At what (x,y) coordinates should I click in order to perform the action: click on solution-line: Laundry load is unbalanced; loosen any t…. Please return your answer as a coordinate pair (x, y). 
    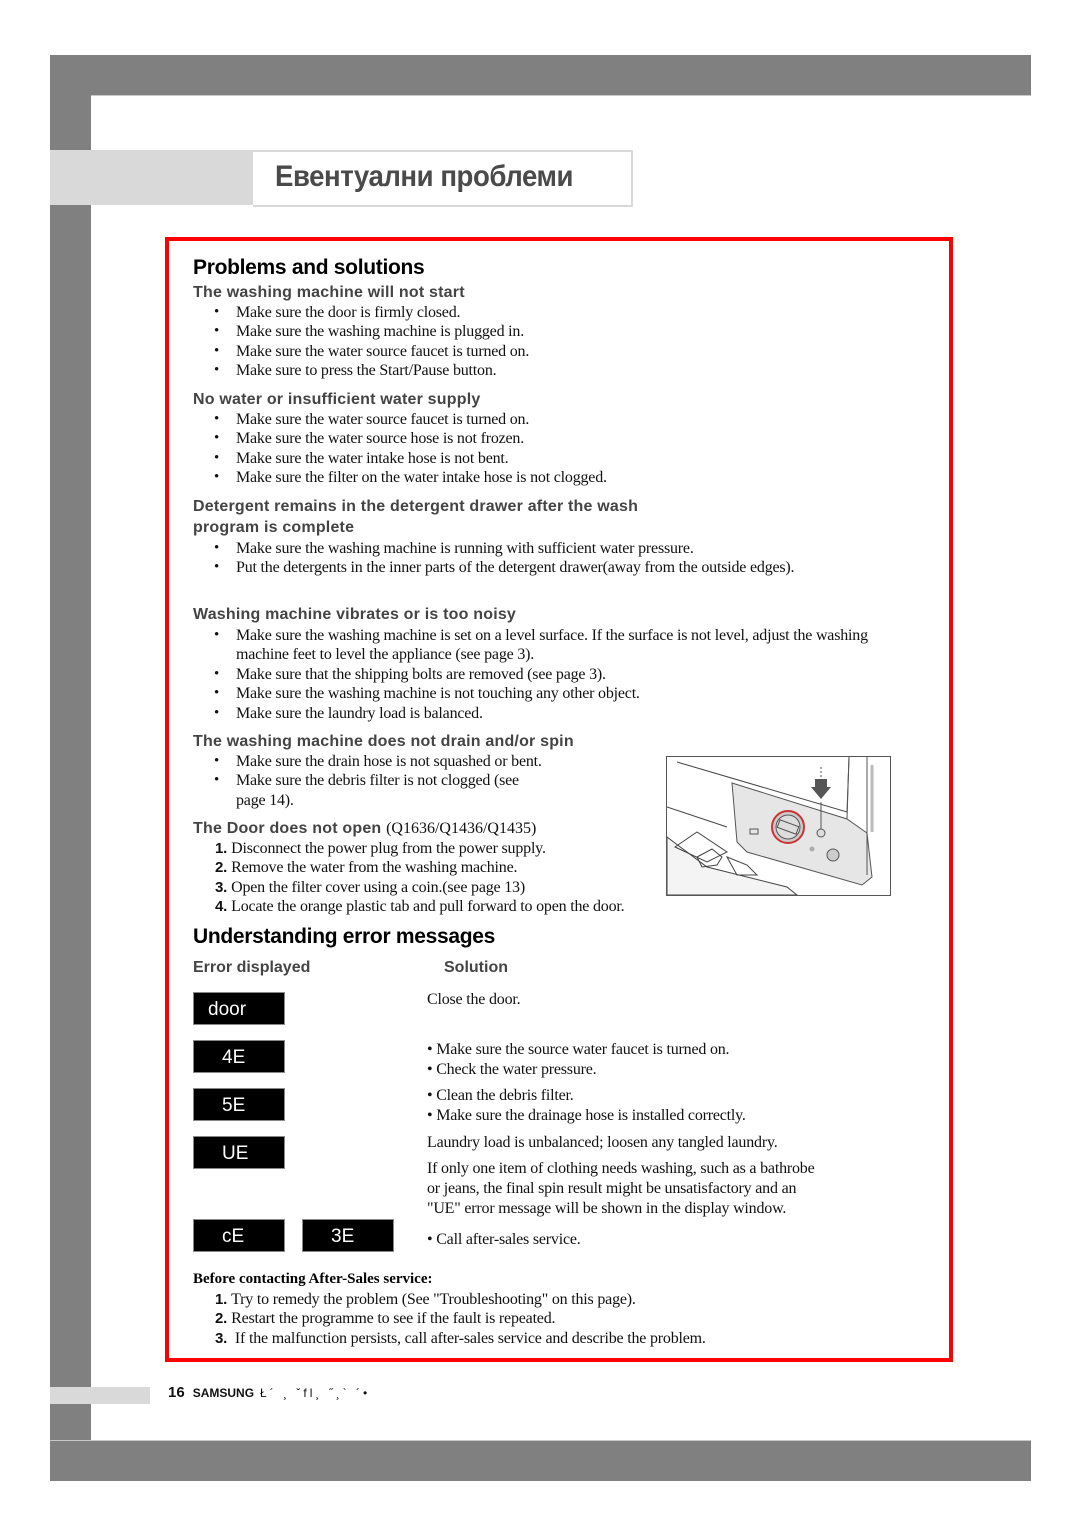
    Looking at the image, I should click on (602, 1142).